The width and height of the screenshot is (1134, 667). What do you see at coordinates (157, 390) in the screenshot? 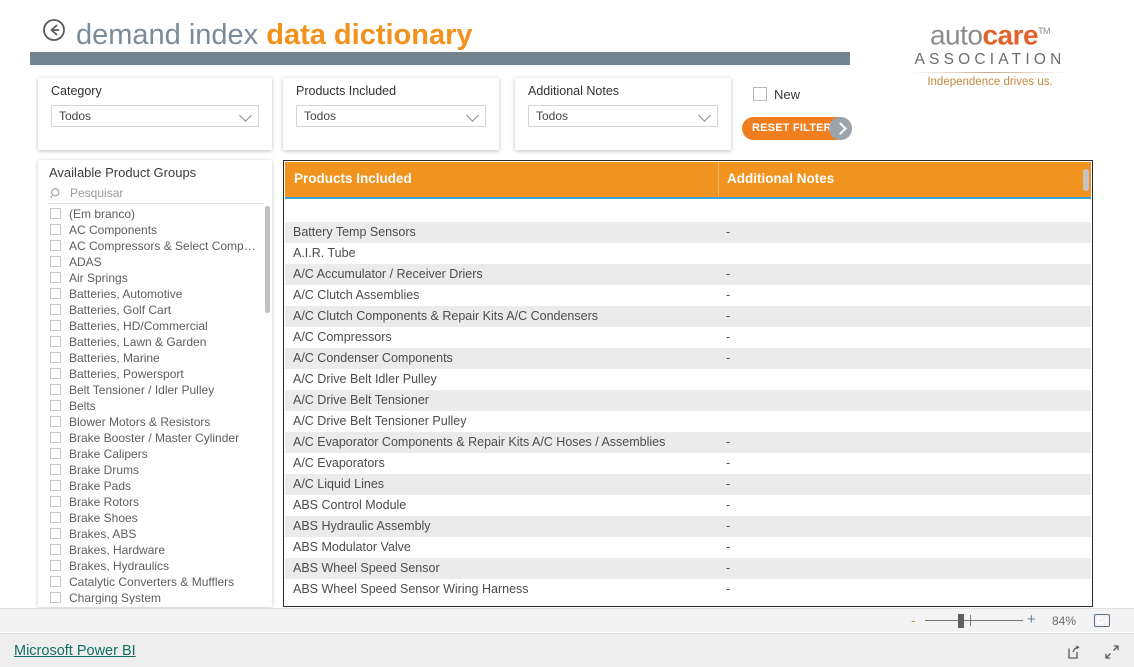
I see `list-item: Belt Tensioner / Idler Pulley` at bounding box center [157, 390].